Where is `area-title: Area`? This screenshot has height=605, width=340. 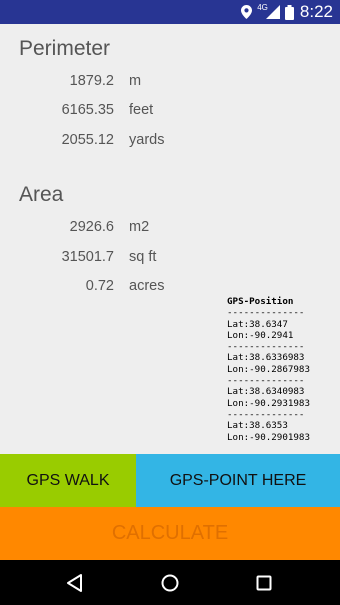
area-title: Area is located at coordinates (41, 194).